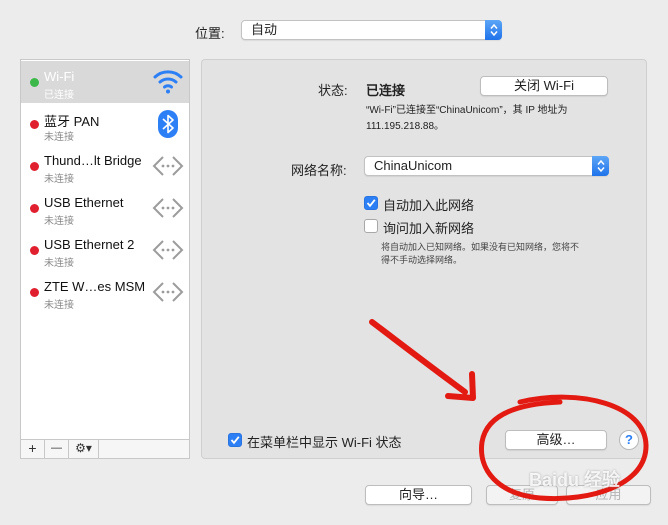 The height and width of the screenshot is (525, 668). What do you see at coordinates (33, 449) in the screenshot?
I see `add-service-button: +` at bounding box center [33, 449].